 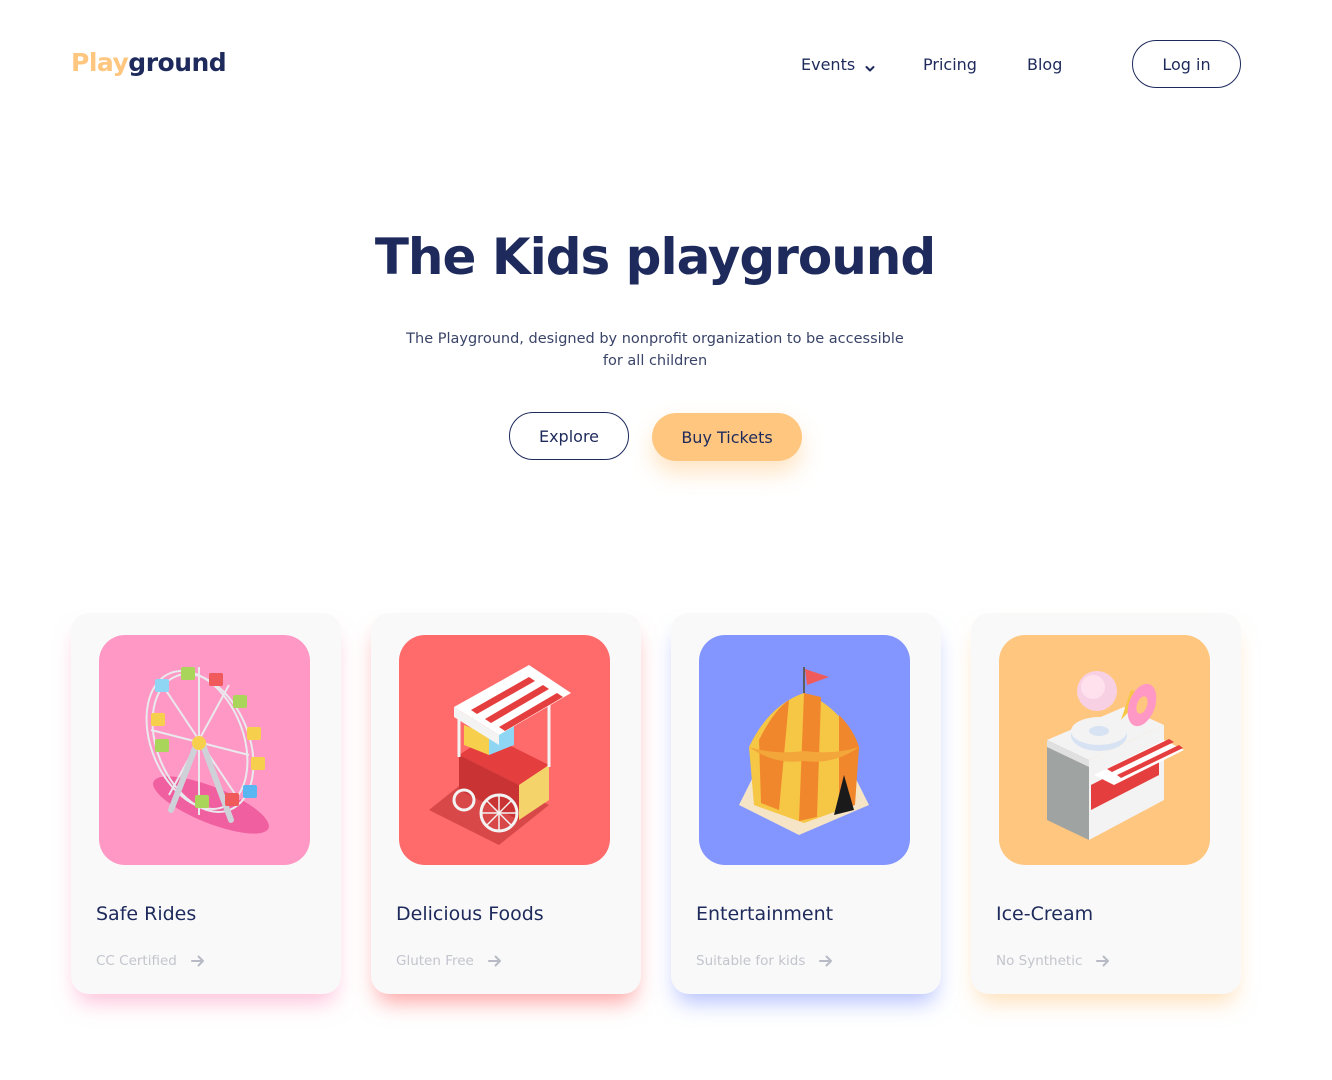 I want to click on feature-card-safe-rides: Safe Rides CC Certified, so click(x=206, y=803).